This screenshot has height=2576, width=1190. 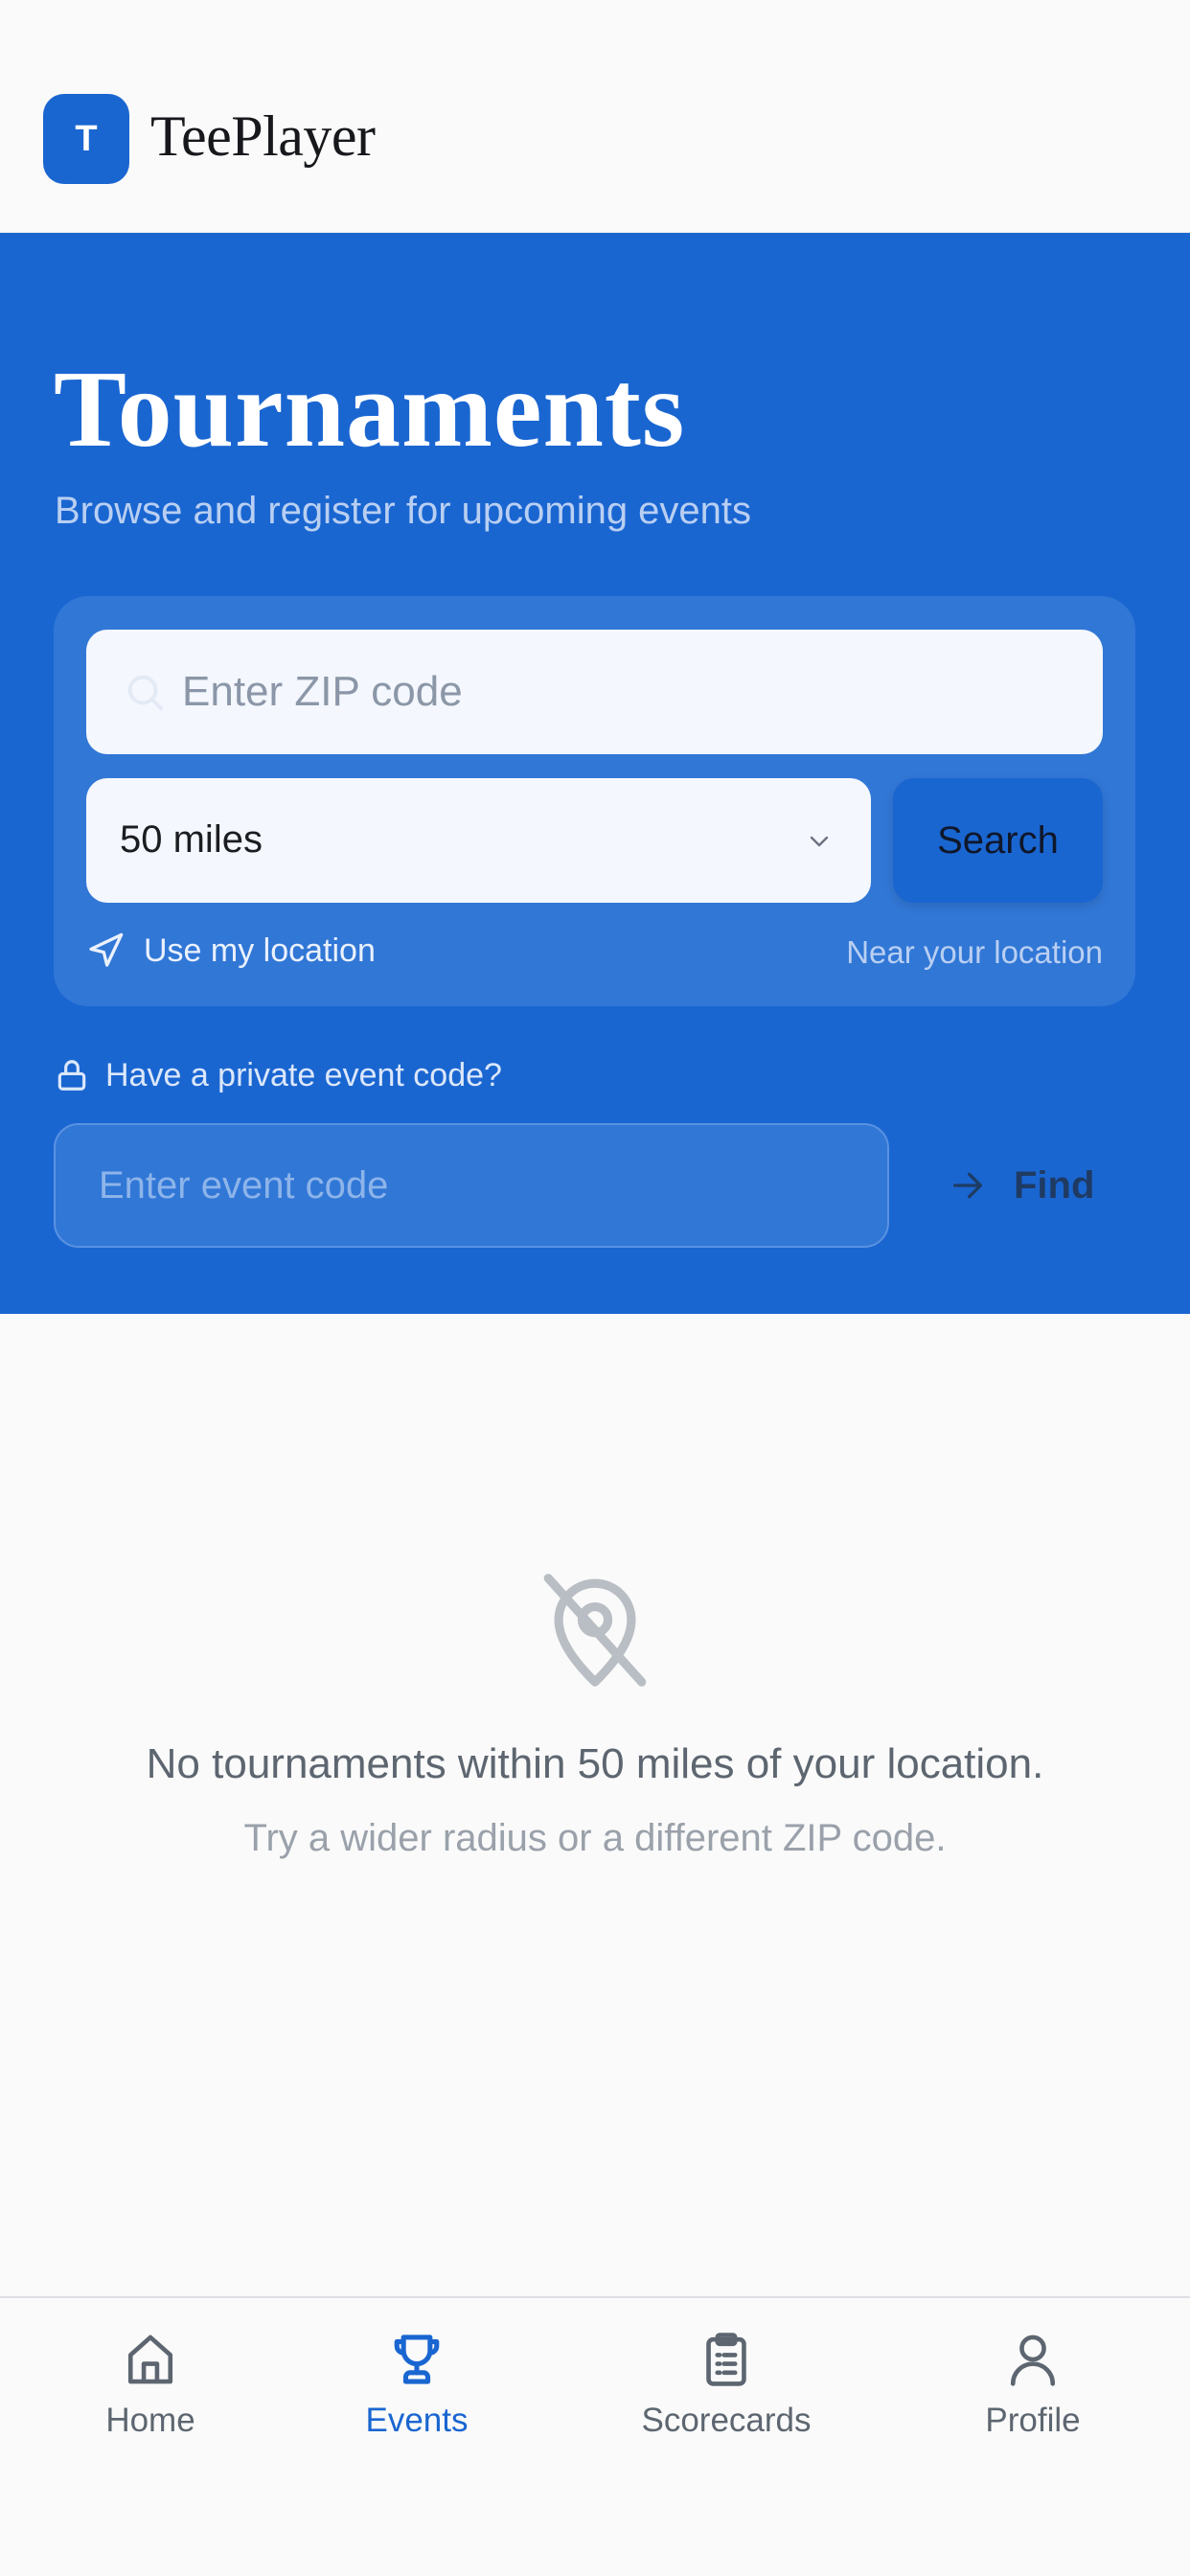 I want to click on home-icon, so click(x=150, y=2359).